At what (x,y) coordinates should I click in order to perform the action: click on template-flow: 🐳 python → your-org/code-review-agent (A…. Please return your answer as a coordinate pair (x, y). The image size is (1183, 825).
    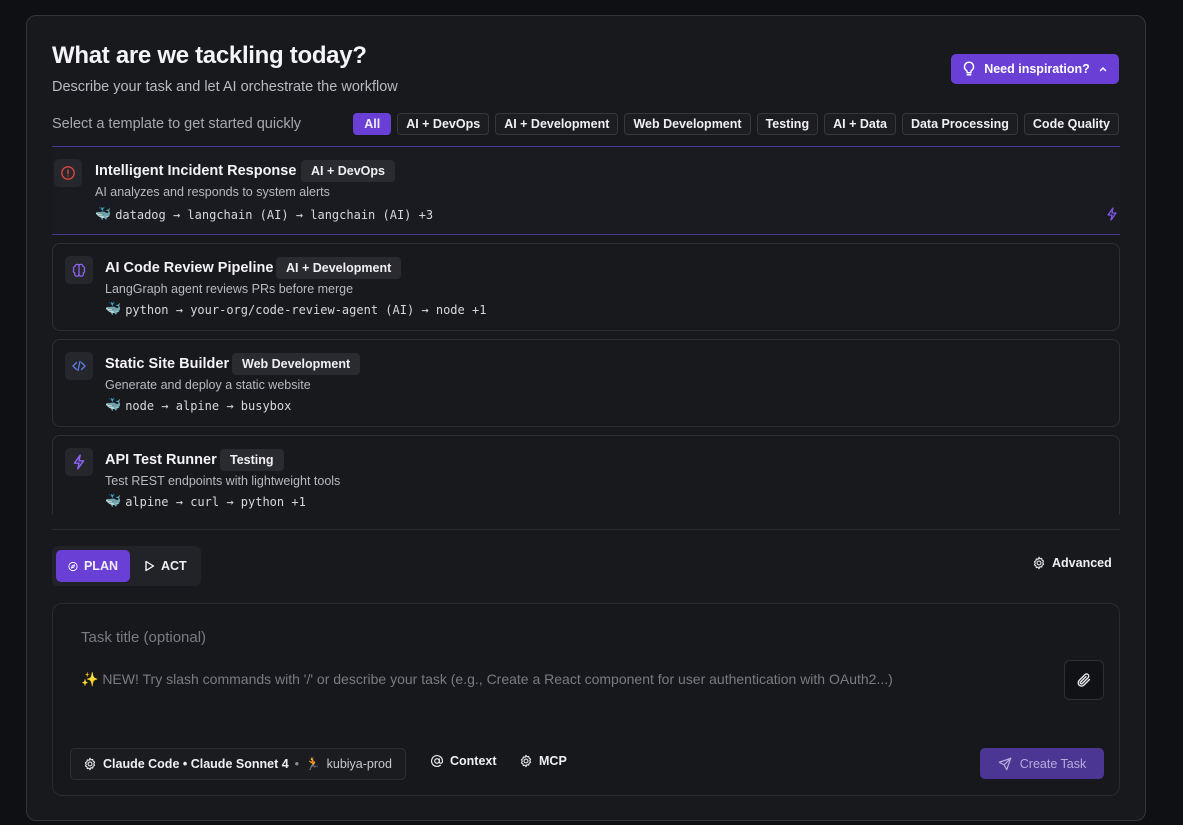
    Looking at the image, I should click on (295, 309).